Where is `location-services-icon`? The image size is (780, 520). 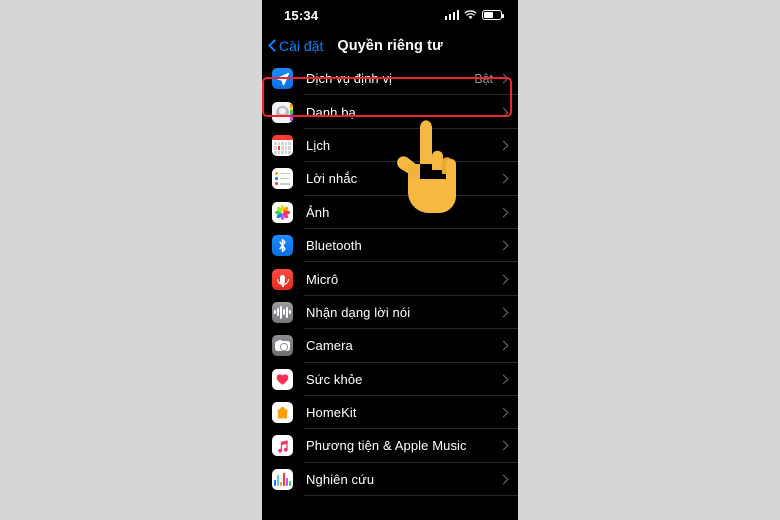
location-services-icon is located at coordinates (282, 79).